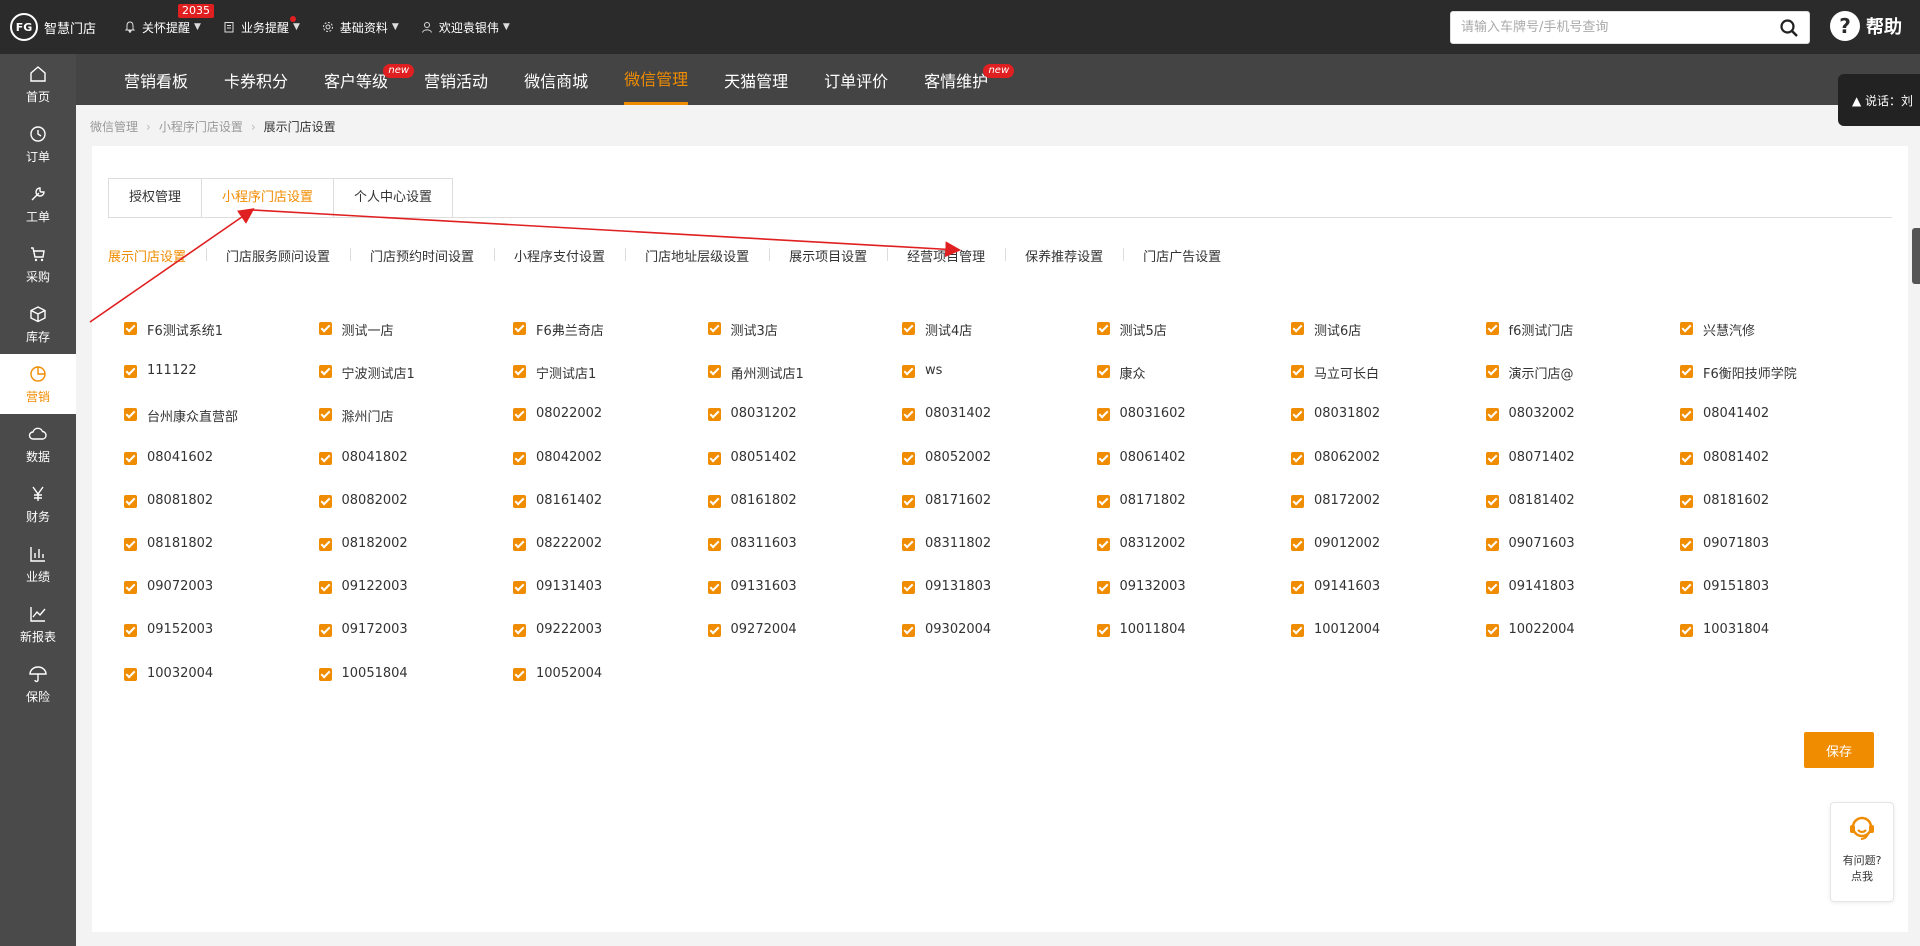  What do you see at coordinates (256, 79) in the screenshot?
I see `modnav-coupons: 卡券积分` at bounding box center [256, 79].